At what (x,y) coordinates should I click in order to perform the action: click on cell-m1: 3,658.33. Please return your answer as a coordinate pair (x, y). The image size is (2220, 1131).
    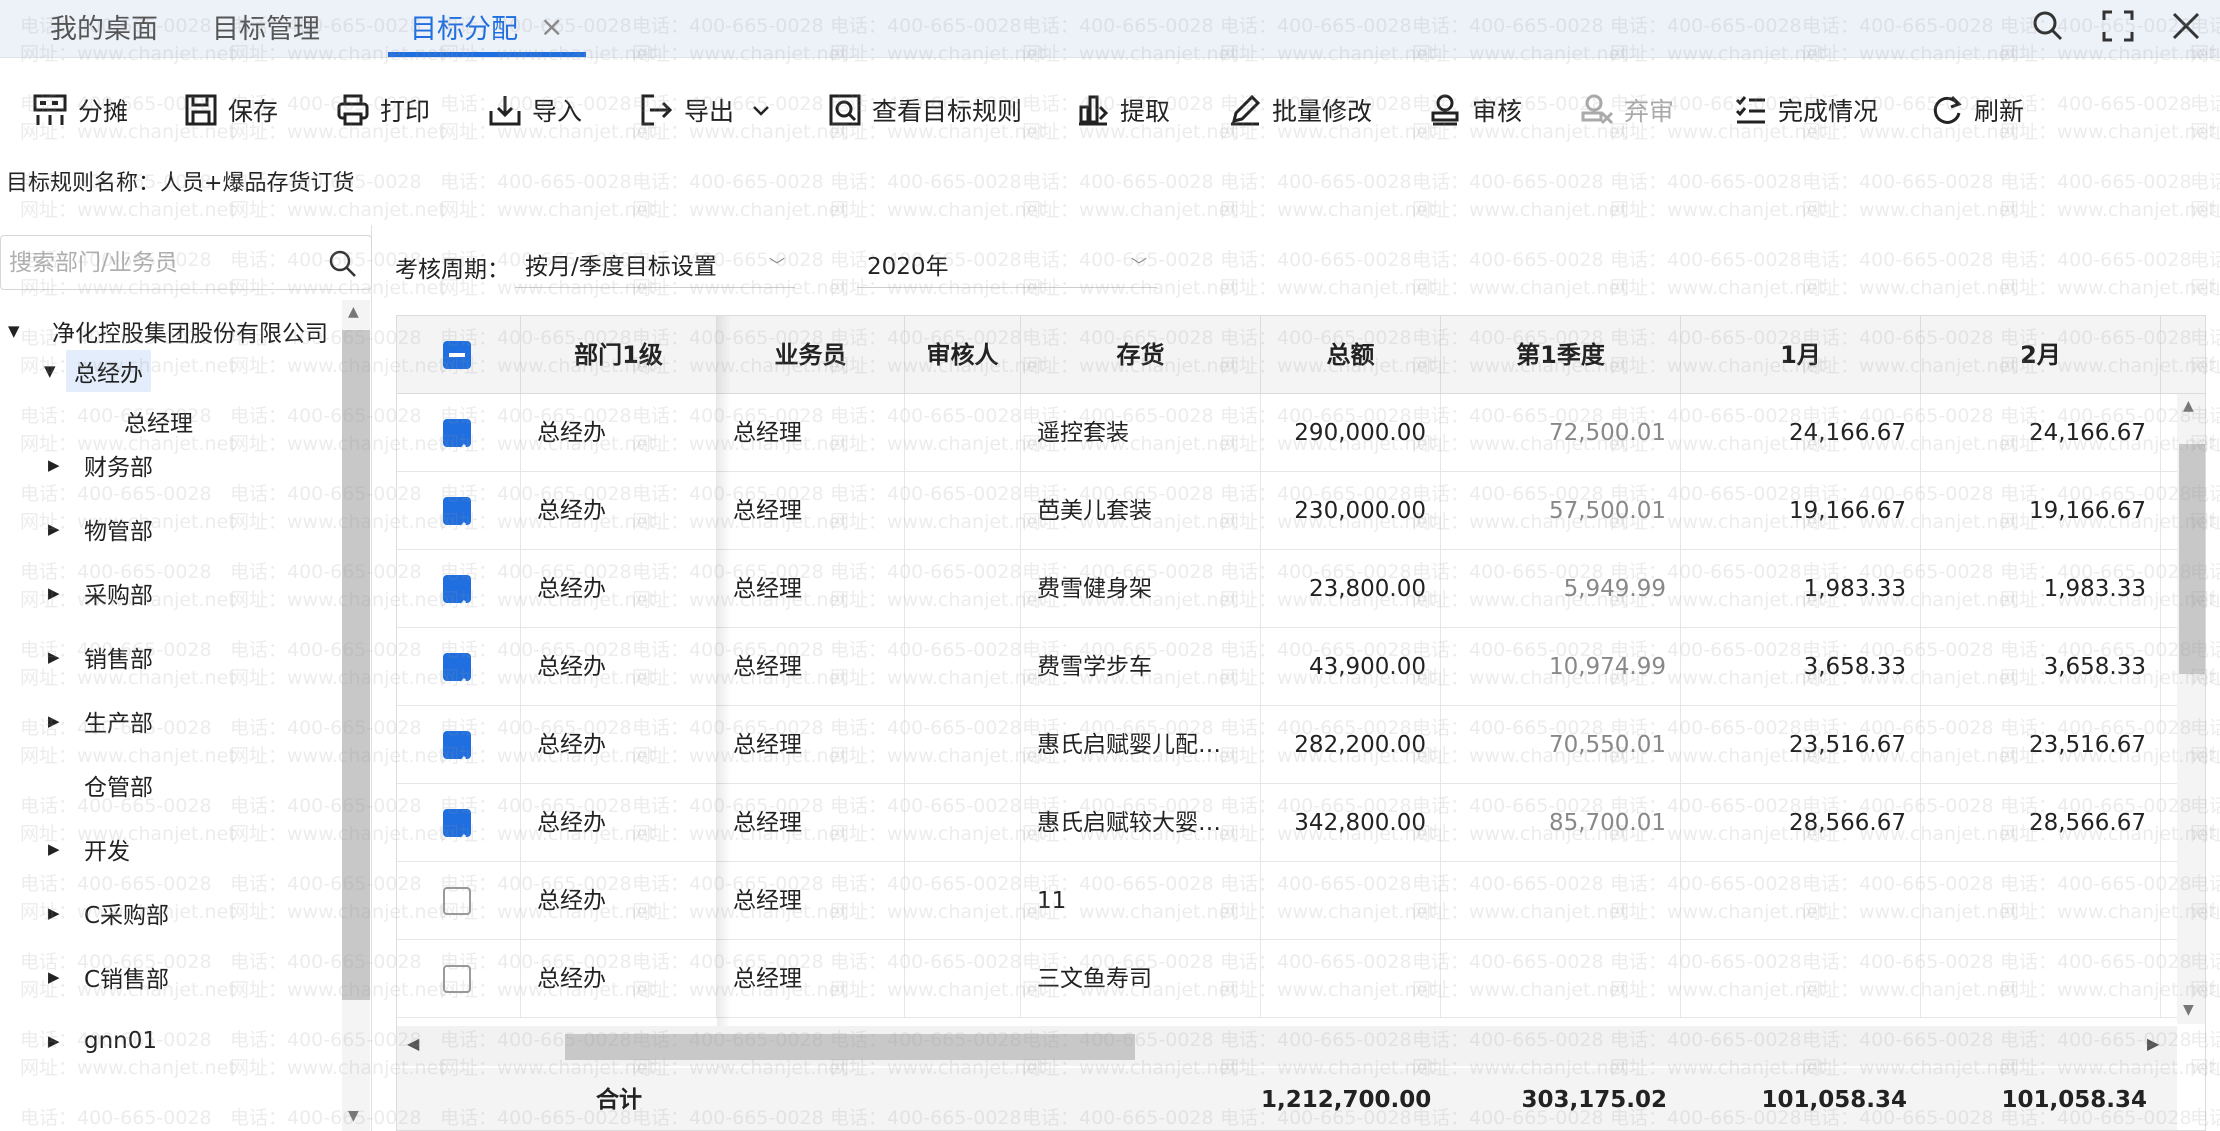
    Looking at the image, I should click on (1801, 667).